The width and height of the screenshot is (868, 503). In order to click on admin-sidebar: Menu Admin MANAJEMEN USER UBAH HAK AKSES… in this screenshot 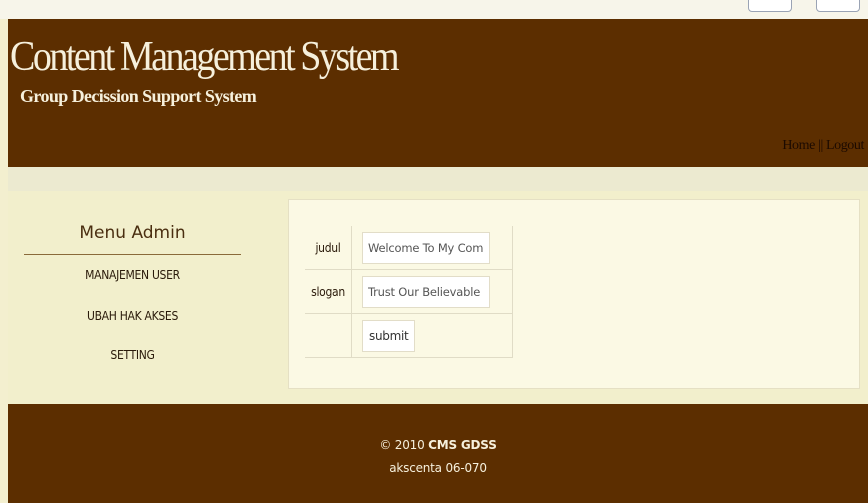, I will do `click(132, 297)`.